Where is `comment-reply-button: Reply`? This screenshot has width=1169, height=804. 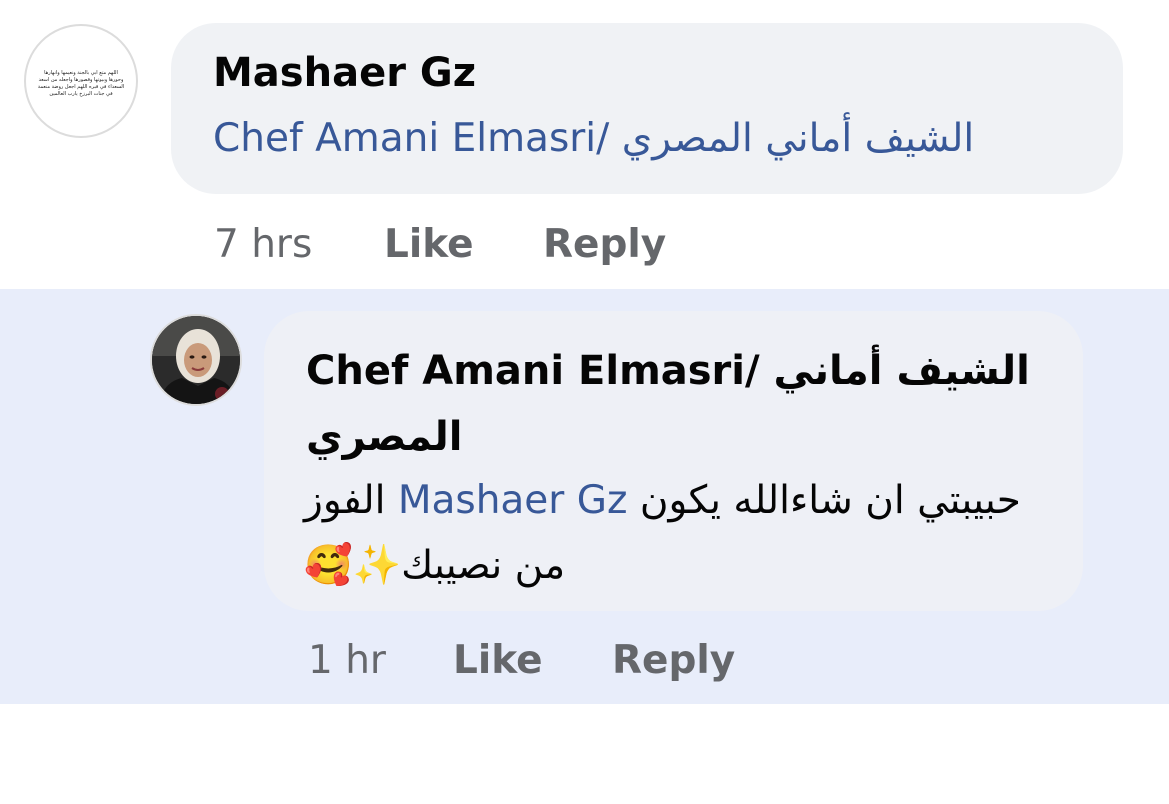
comment-reply-button: Reply is located at coordinates (604, 244).